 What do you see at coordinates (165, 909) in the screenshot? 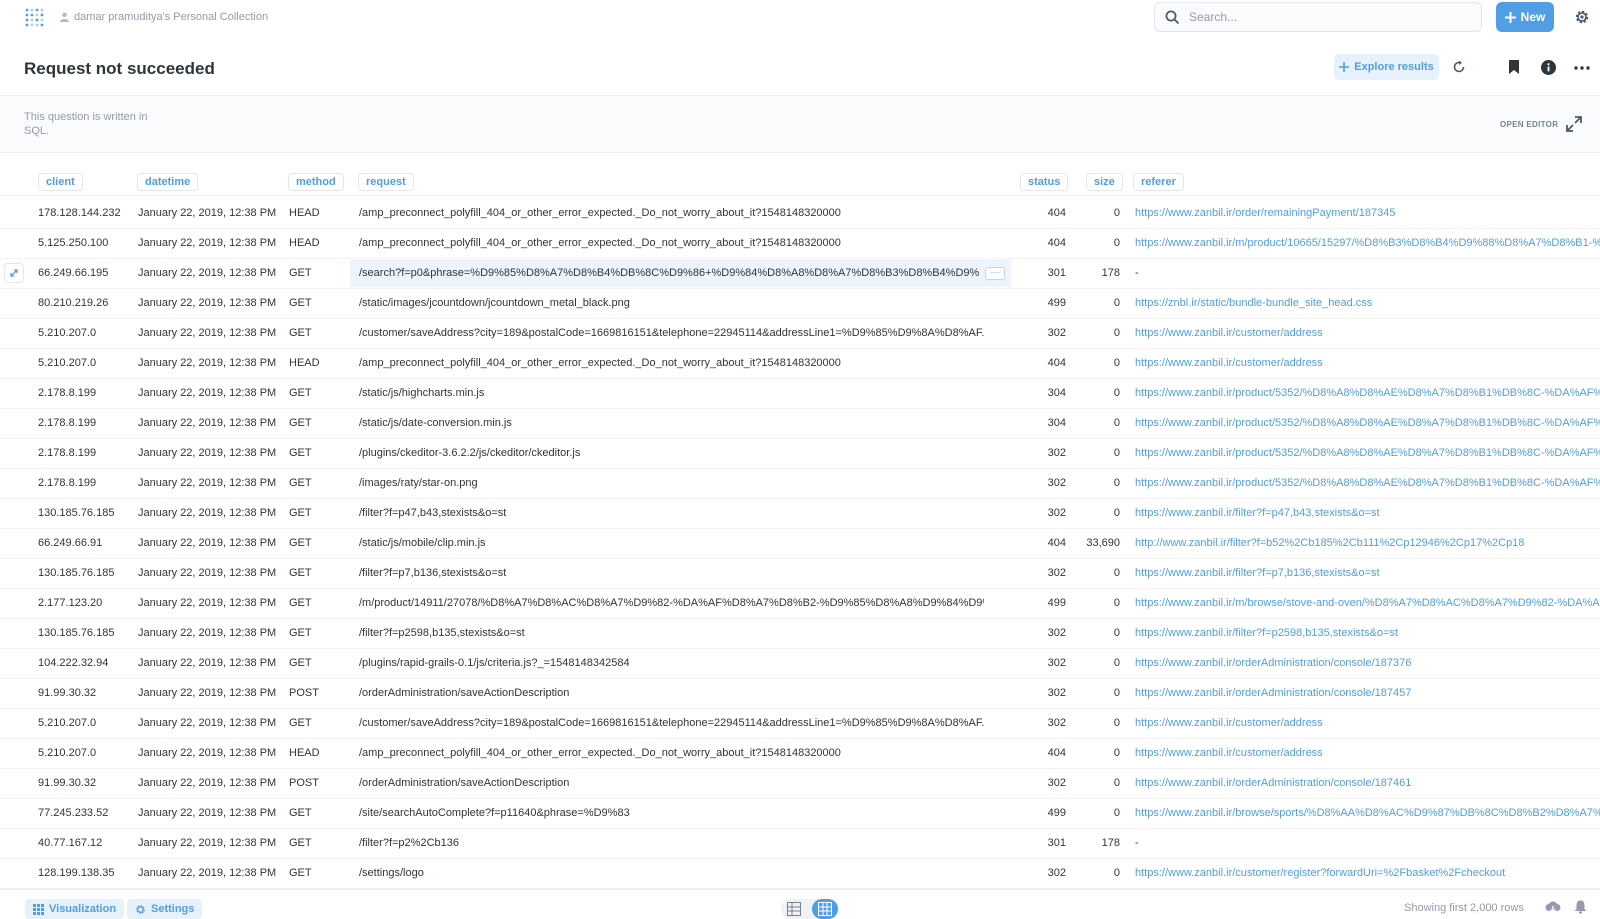
I see `settings-button: Settings` at bounding box center [165, 909].